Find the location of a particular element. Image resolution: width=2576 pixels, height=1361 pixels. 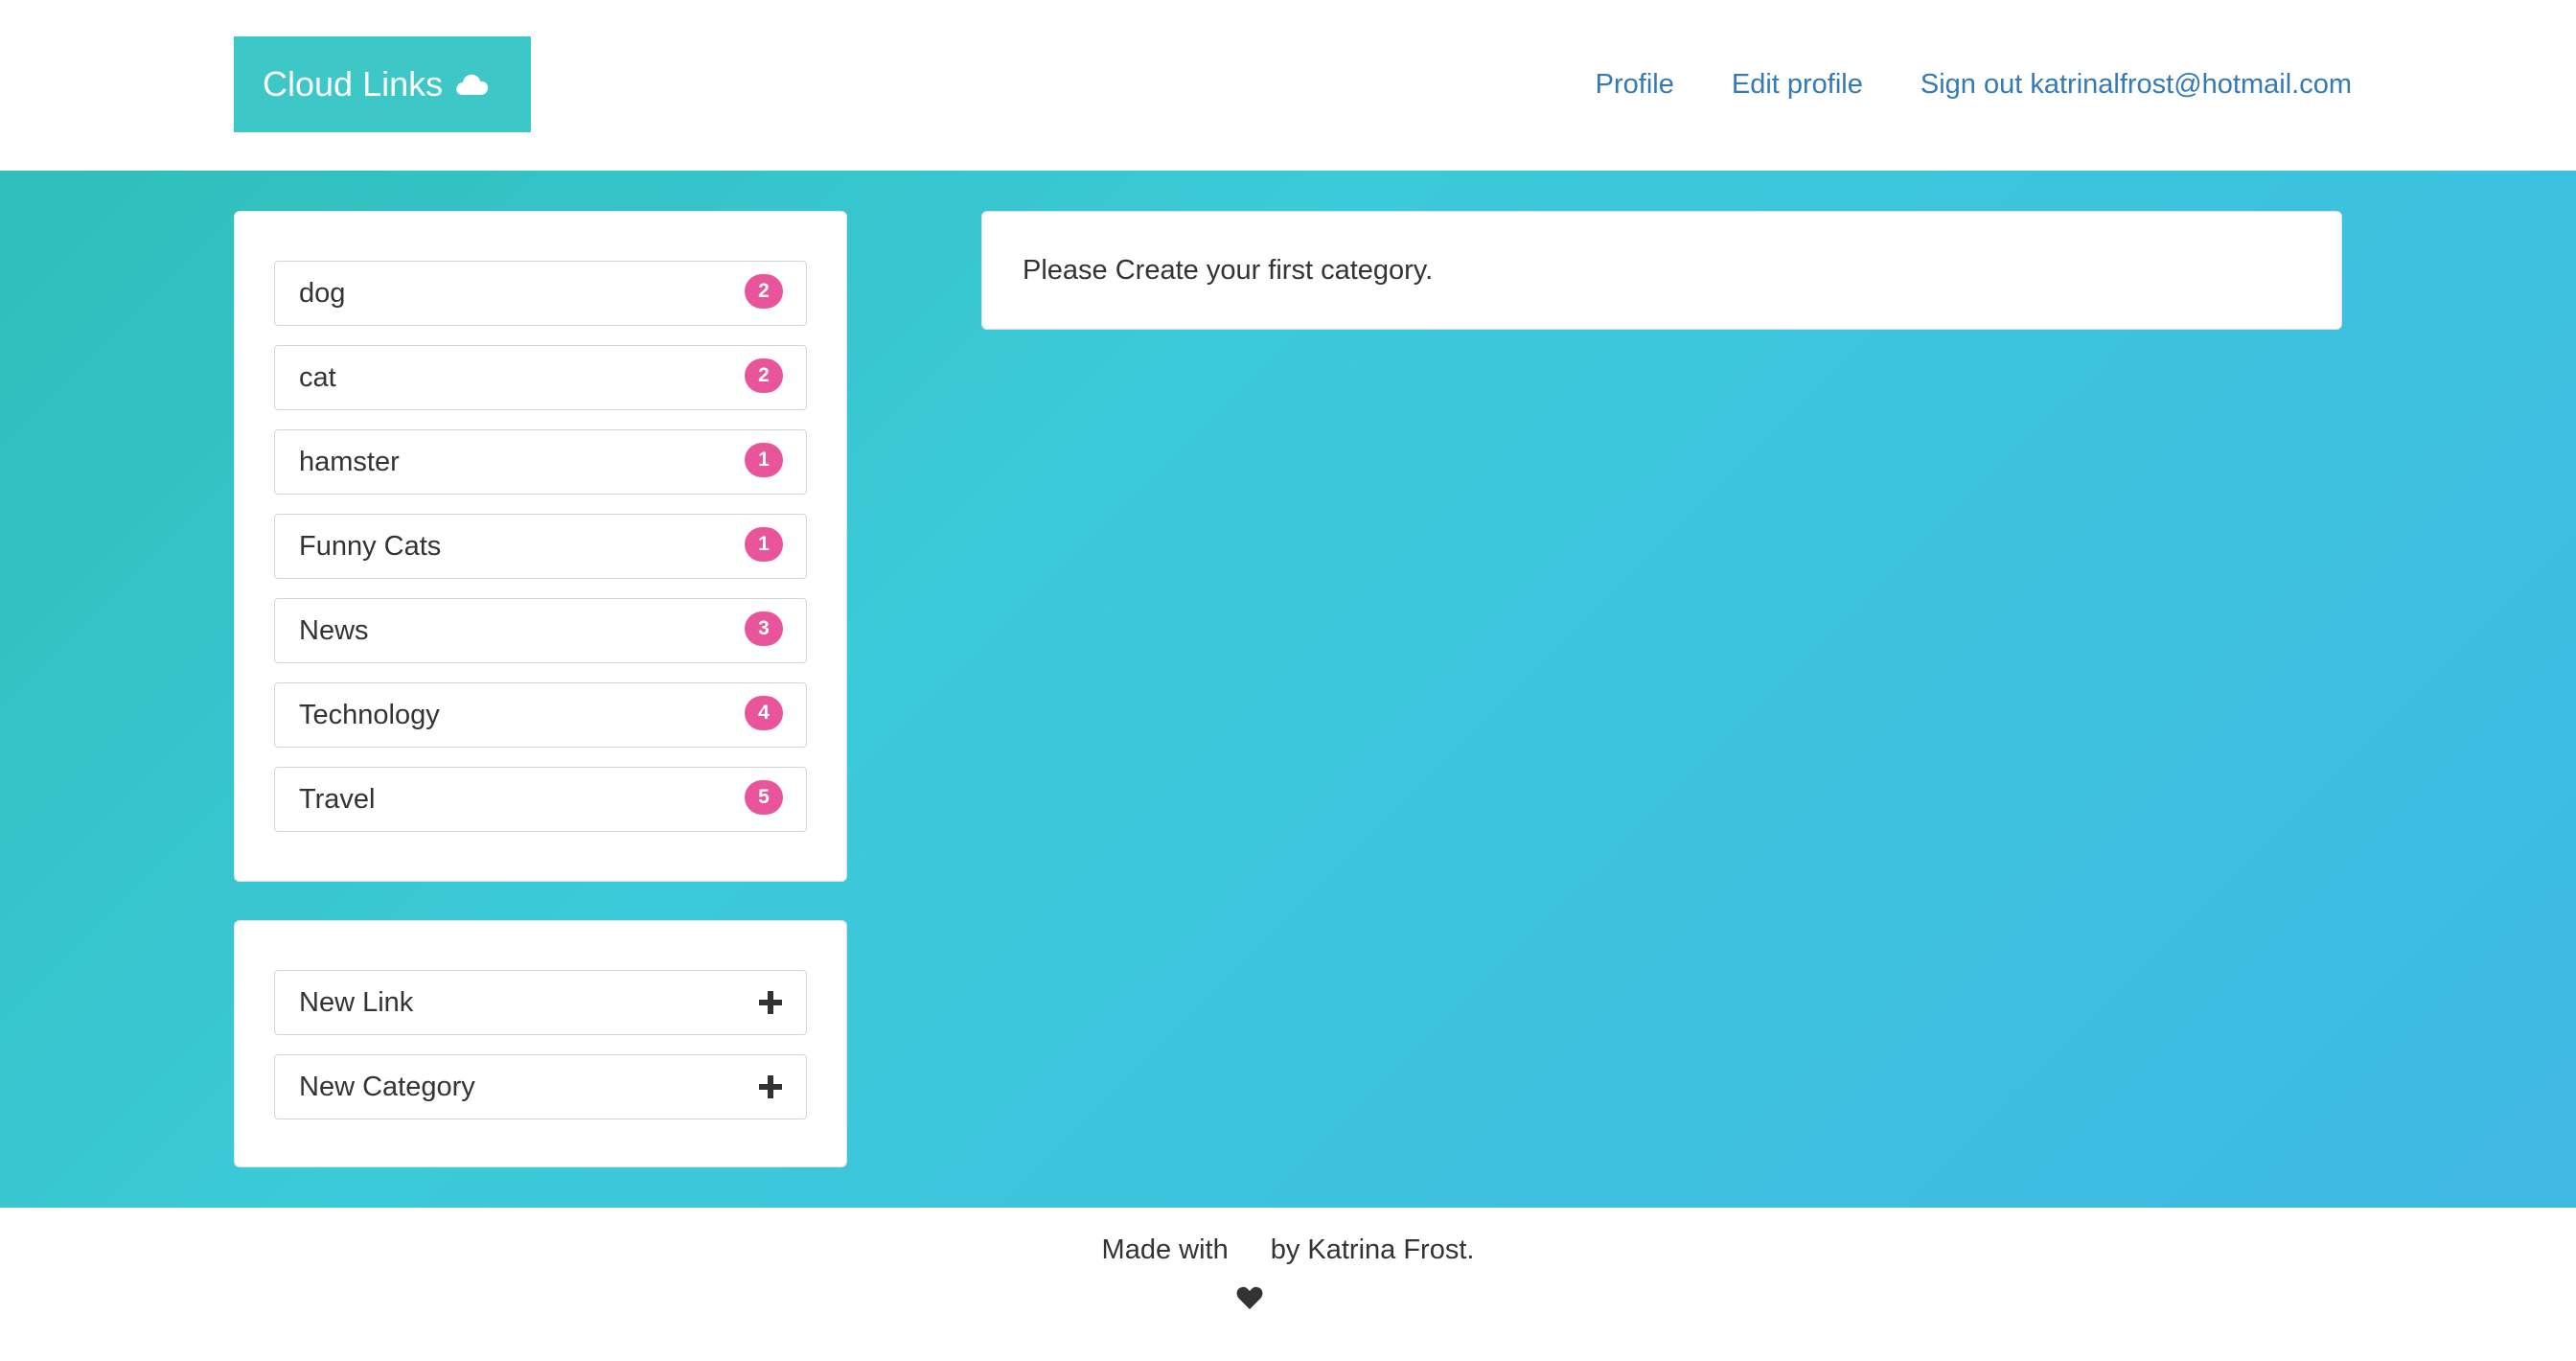

category-label: News is located at coordinates (334, 630).